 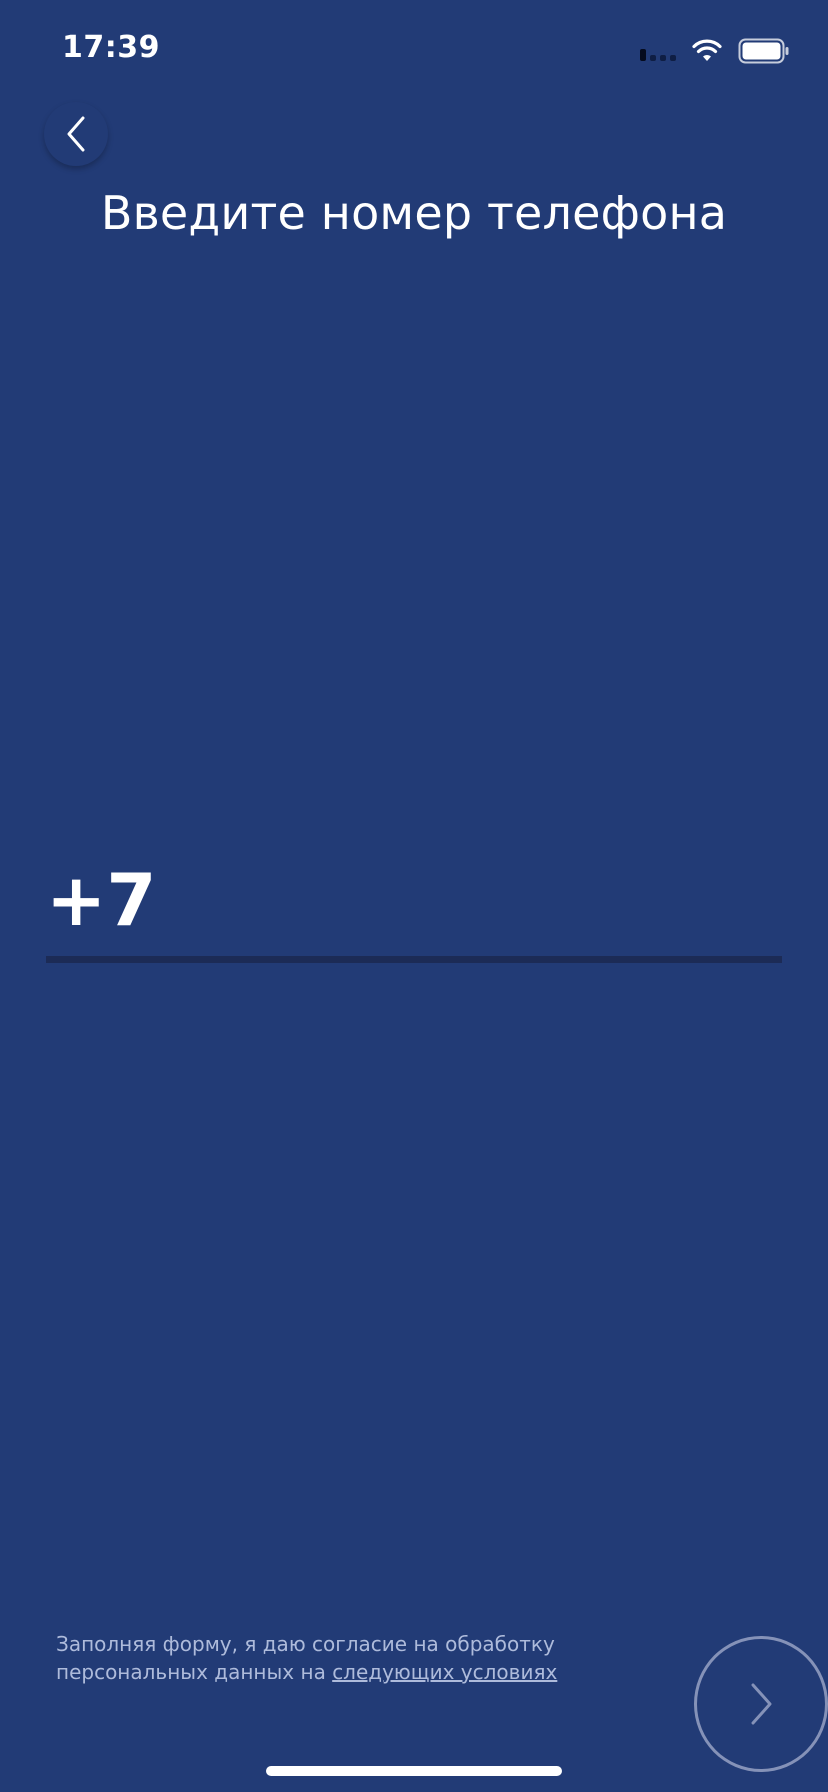 I want to click on phone-country-code: +7, so click(x=101, y=900).